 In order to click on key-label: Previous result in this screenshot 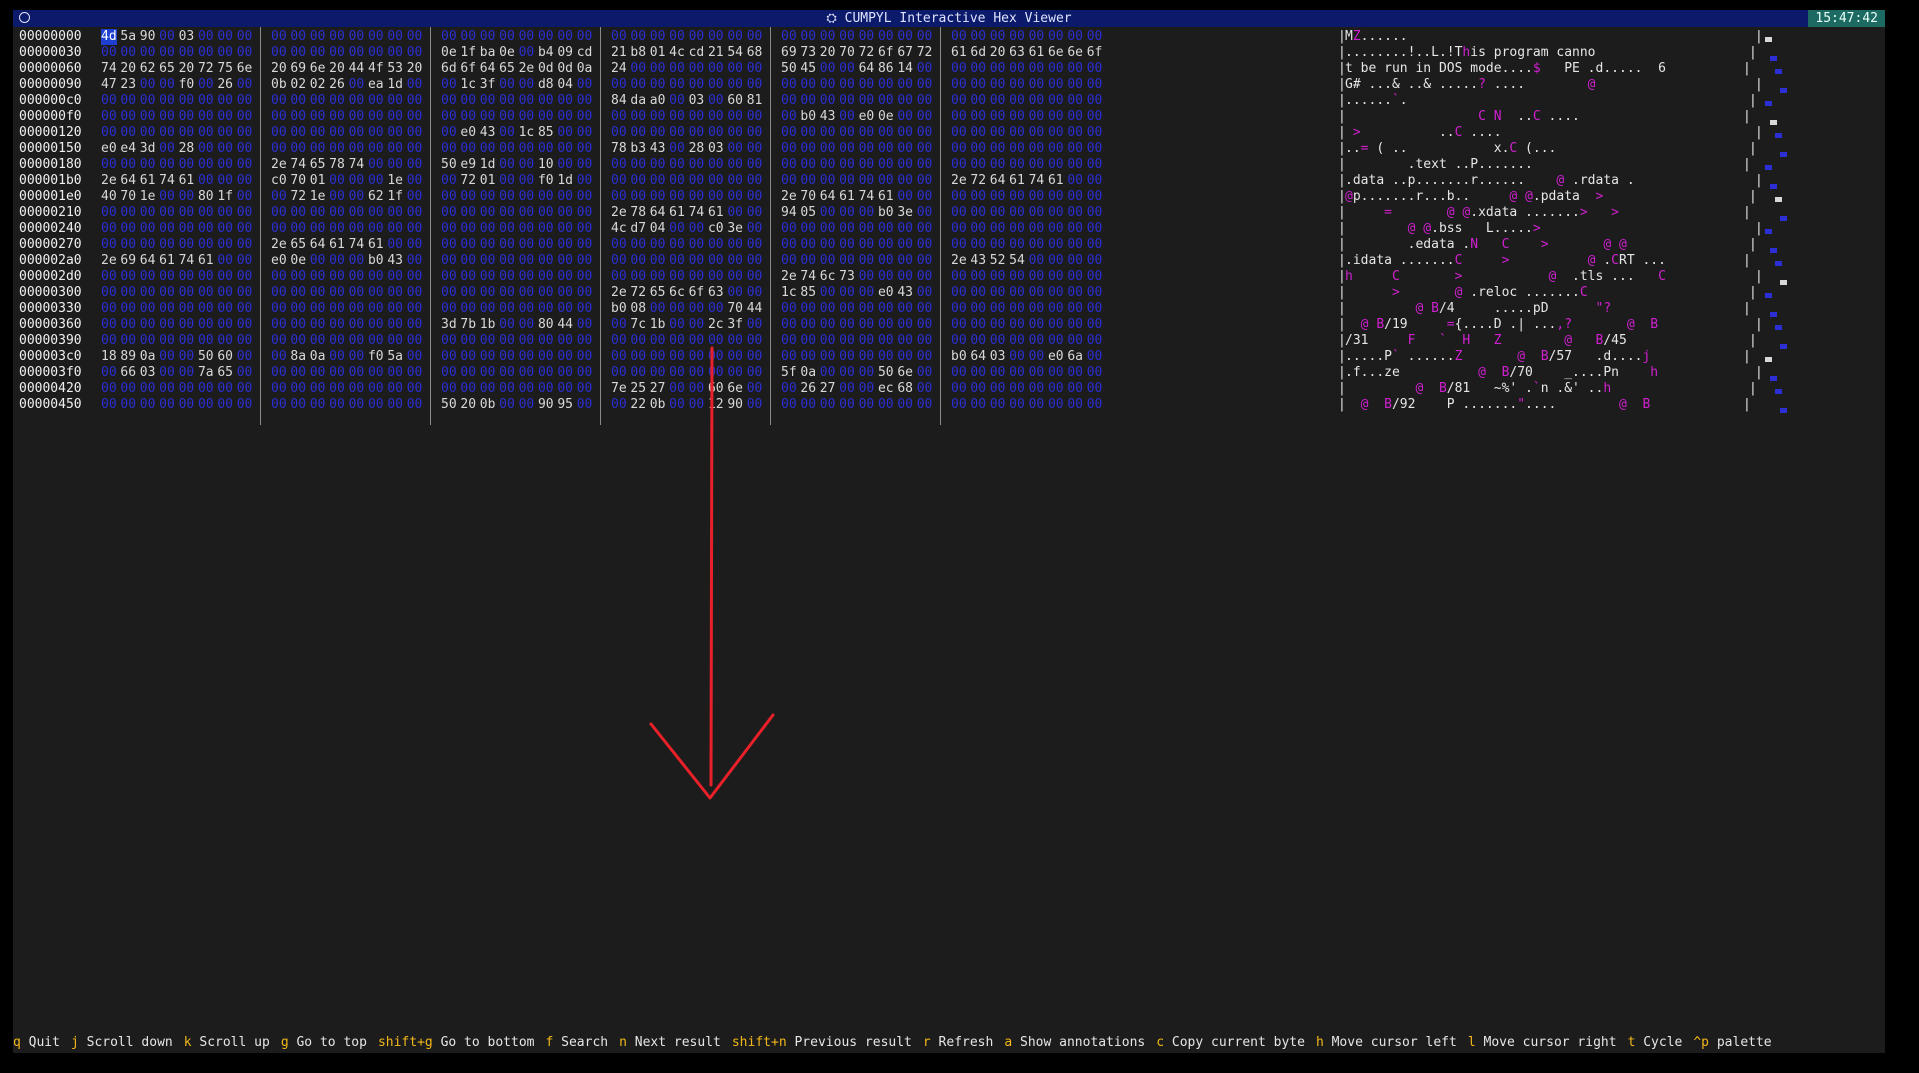, I will do `click(853, 1042)`.